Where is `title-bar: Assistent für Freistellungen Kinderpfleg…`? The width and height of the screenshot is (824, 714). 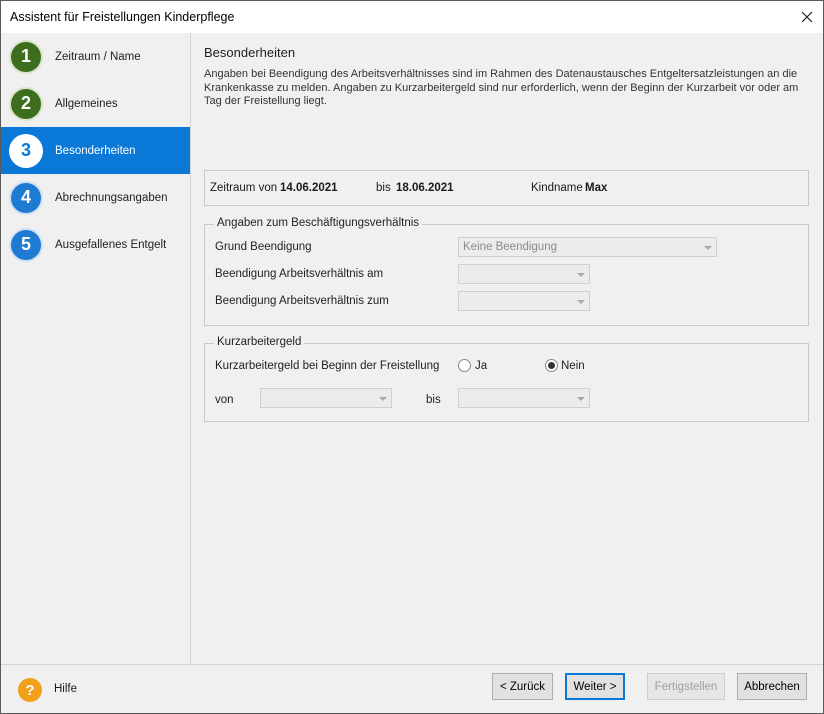 title-bar: Assistent für Freistellungen Kinderpfleg… is located at coordinates (412, 17).